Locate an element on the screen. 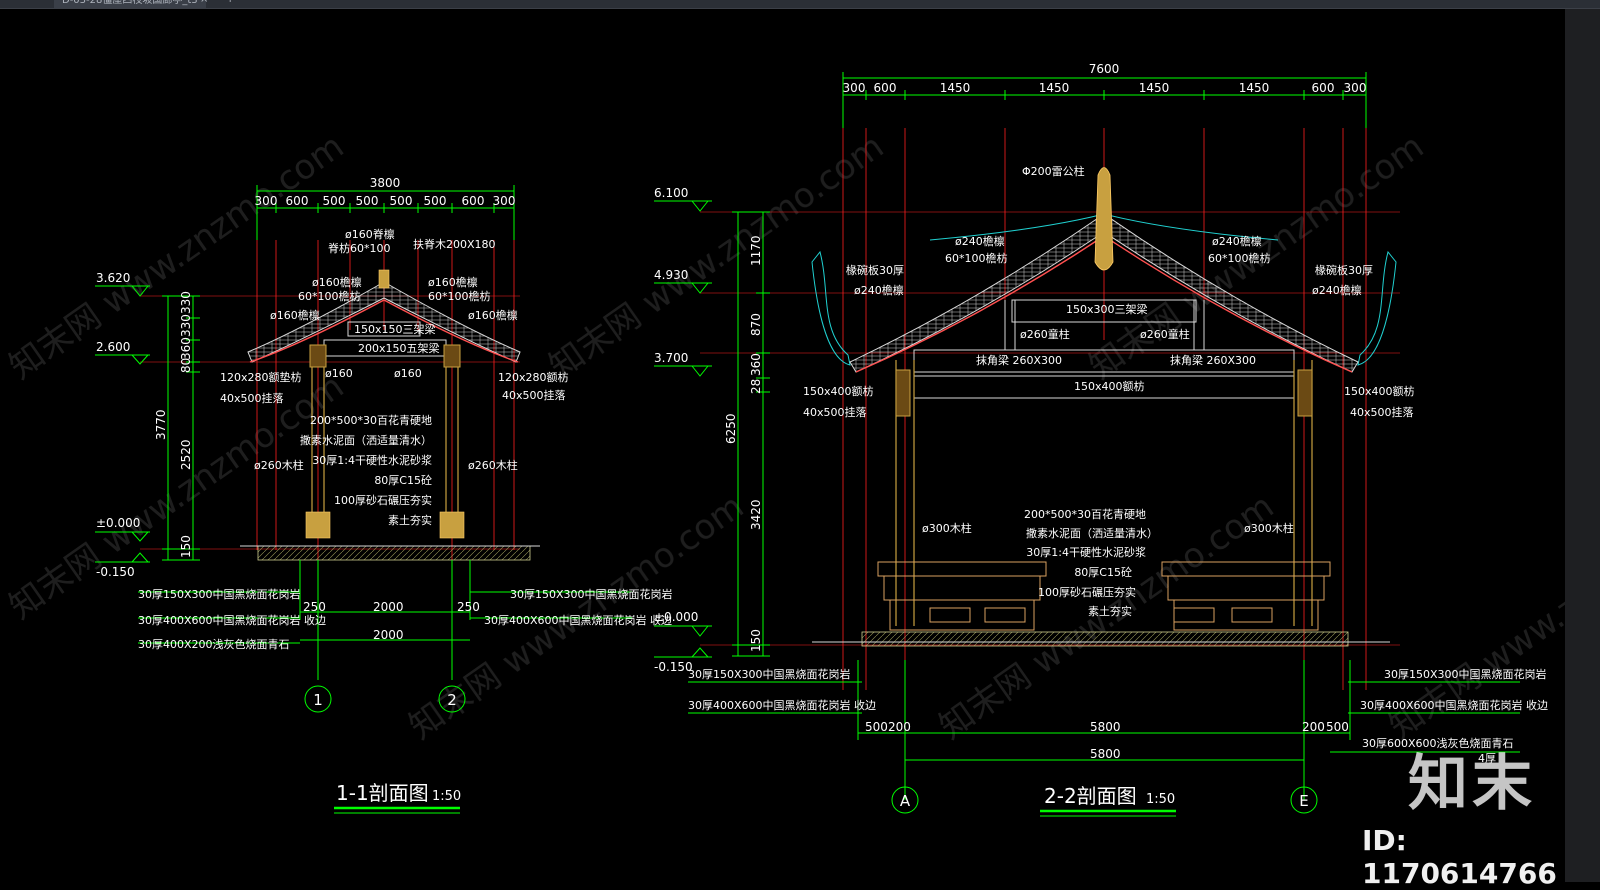  annotation: 扶脊木200X180 is located at coordinates (454, 244).